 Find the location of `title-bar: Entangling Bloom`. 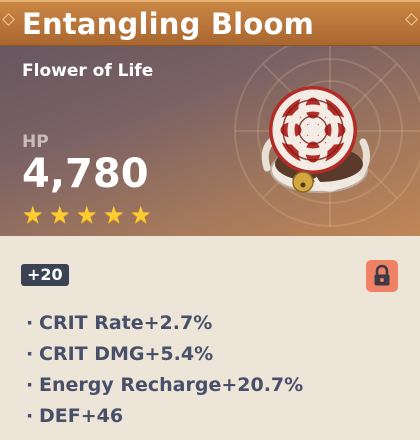

title-bar: Entangling Bloom is located at coordinates (210, 23).